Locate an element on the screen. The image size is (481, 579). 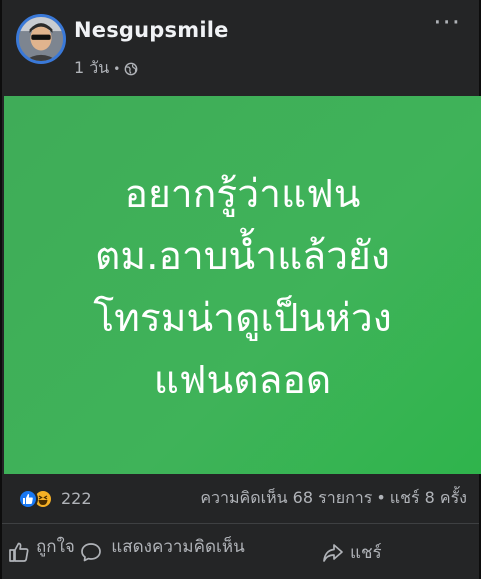
post-text-line: แฟนตลอด is located at coordinates (242, 380).